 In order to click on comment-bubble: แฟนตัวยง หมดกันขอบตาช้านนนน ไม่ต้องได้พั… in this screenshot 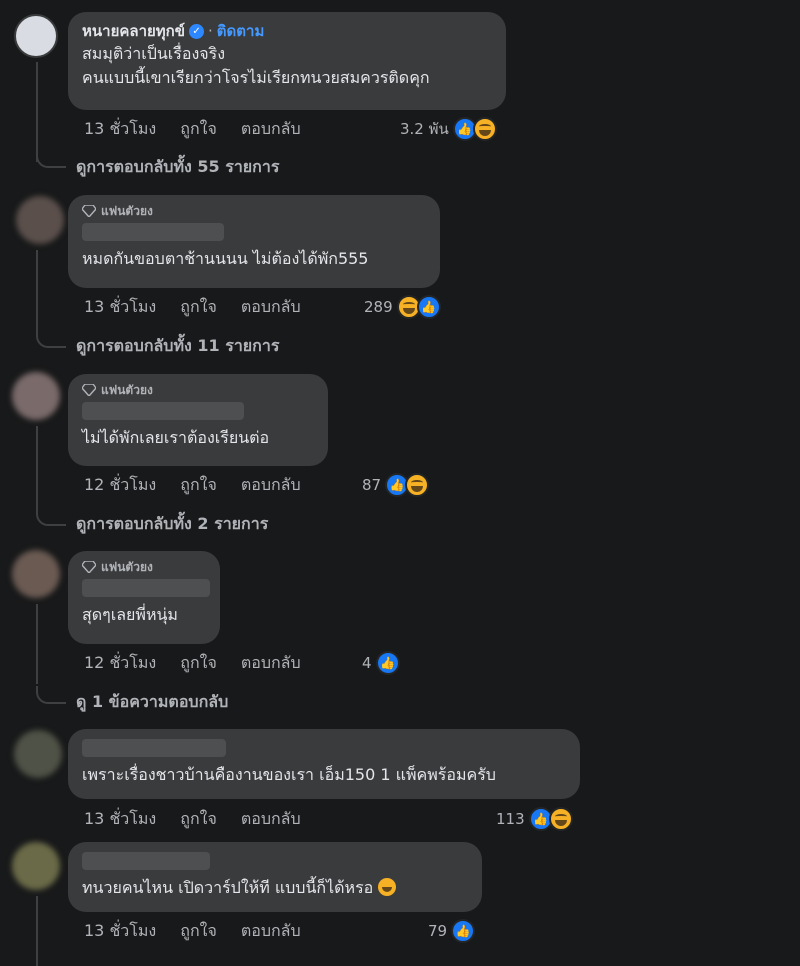, I will do `click(254, 241)`.